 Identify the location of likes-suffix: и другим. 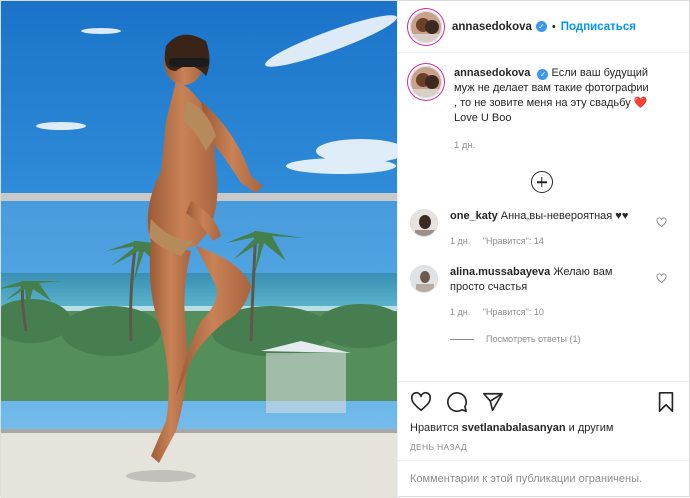
(591, 428).